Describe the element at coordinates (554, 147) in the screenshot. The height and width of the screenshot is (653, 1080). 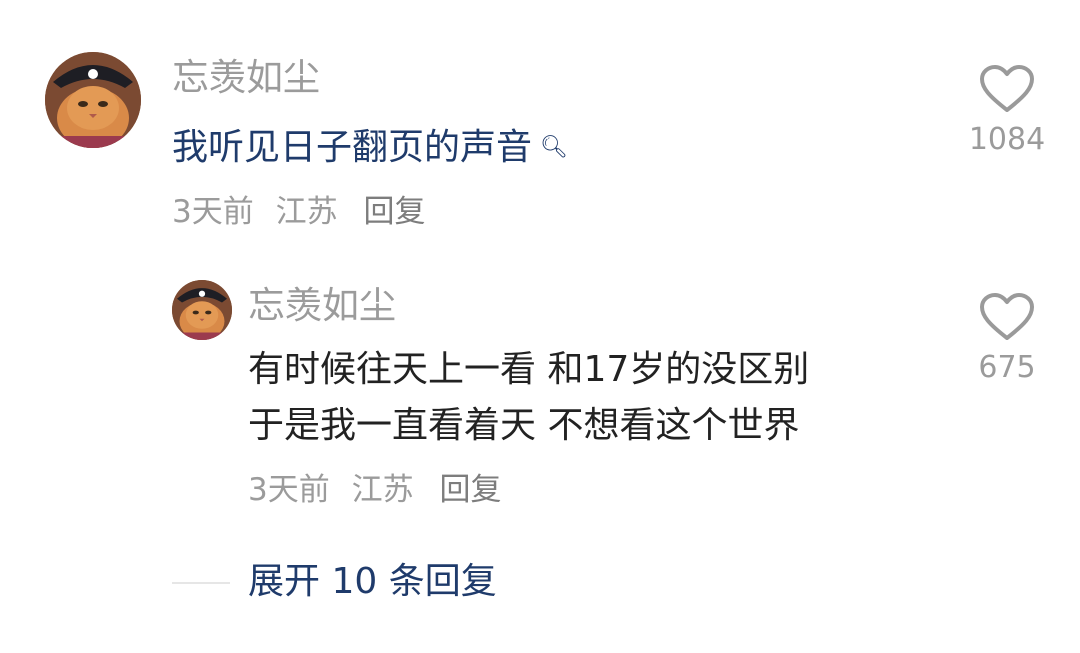
I see `search-icon: 🔍︎` at that location.